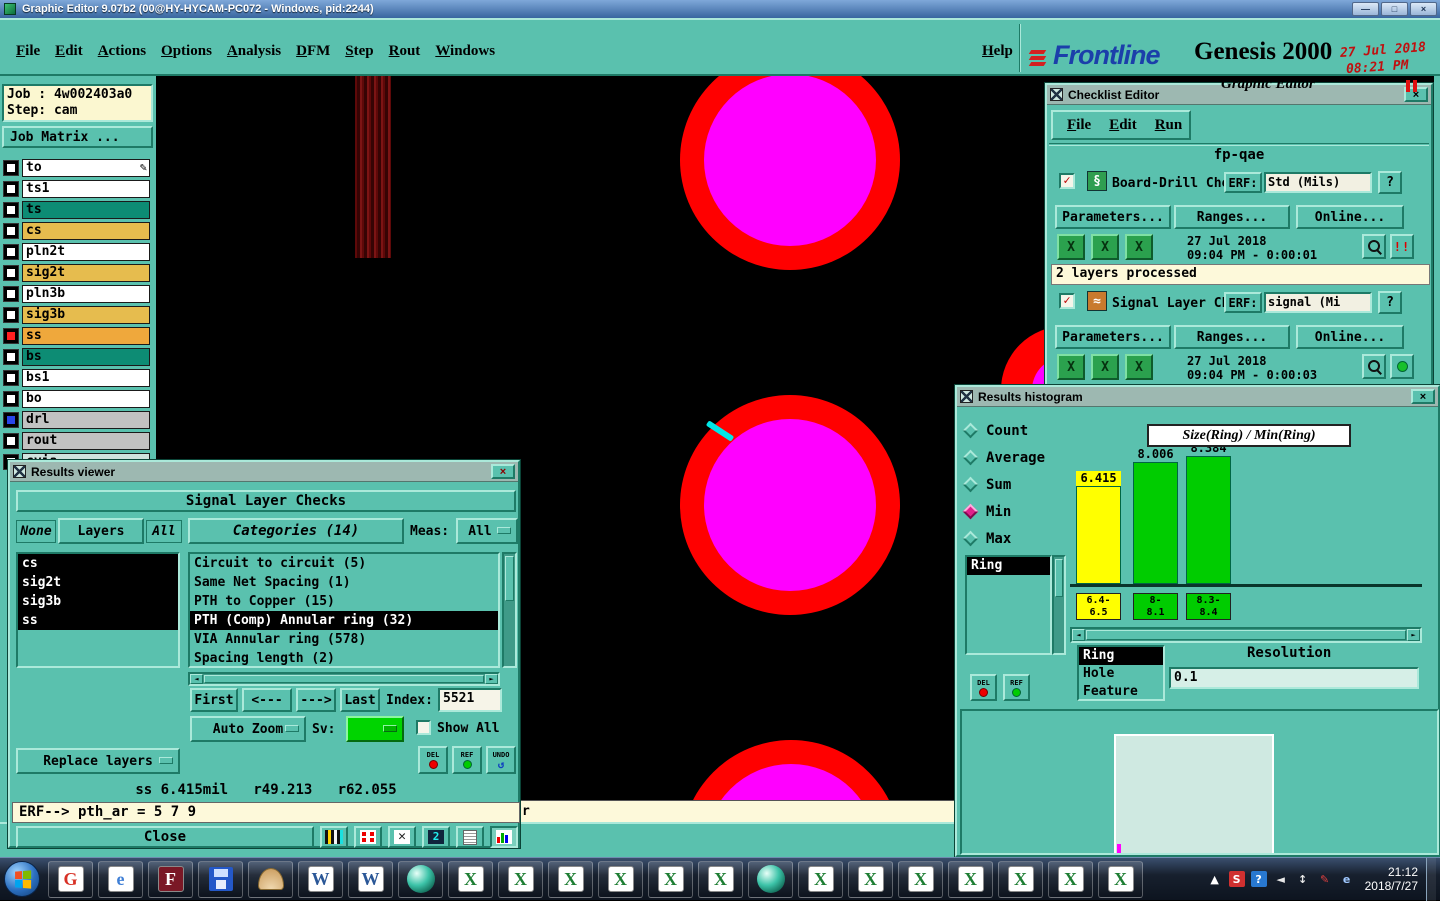 The height and width of the screenshot is (901, 1440). Describe the element at coordinates (78, 335) in the screenshot. I see `layer-row-ss: ss` at that location.